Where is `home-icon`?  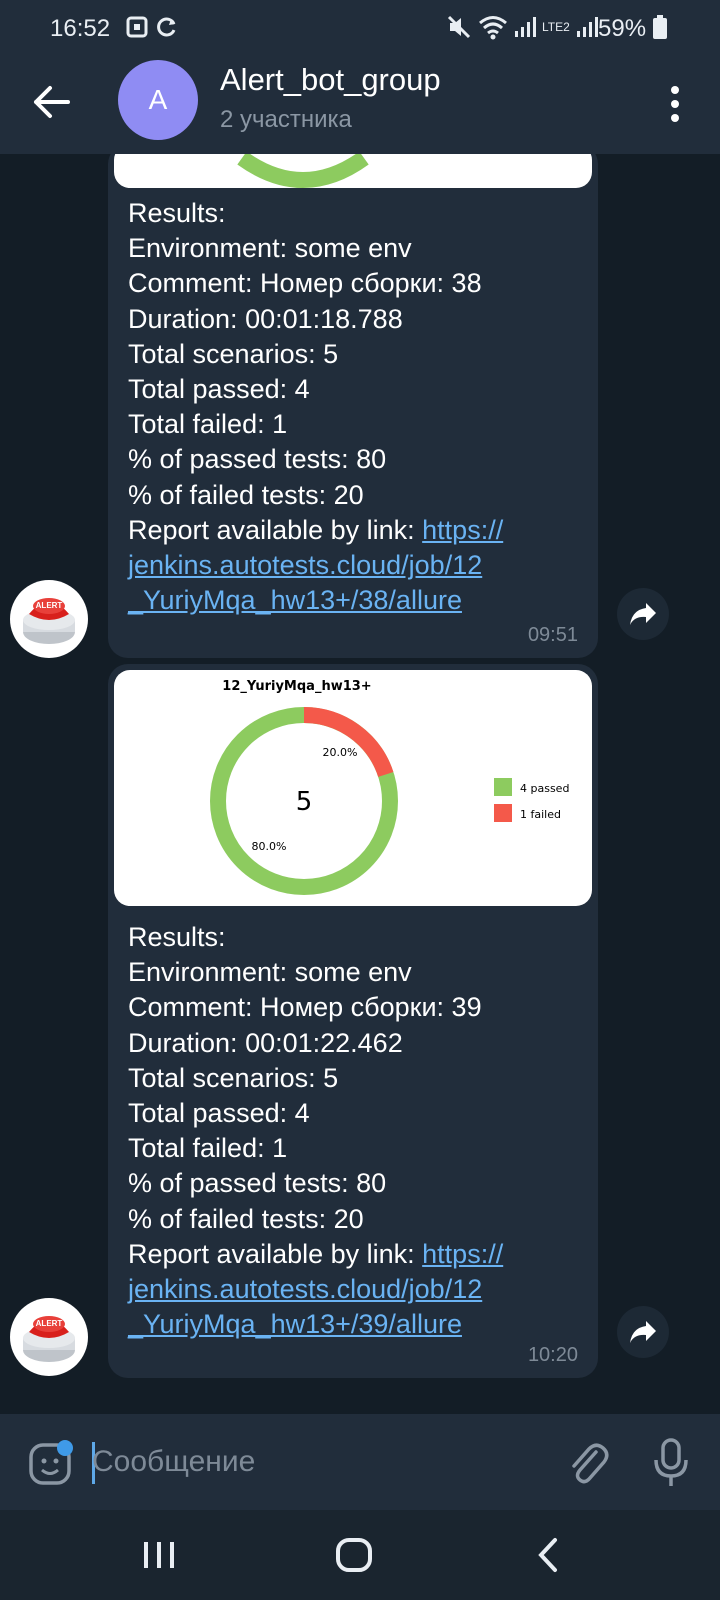
home-icon is located at coordinates (354, 1555).